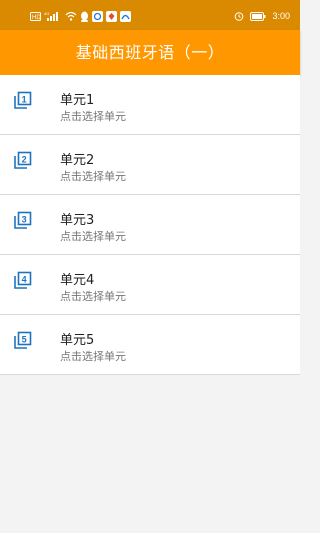 The height and width of the screenshot is (533, 320). I want to click on status-icons-left: HD 4G, so click(80, 16).